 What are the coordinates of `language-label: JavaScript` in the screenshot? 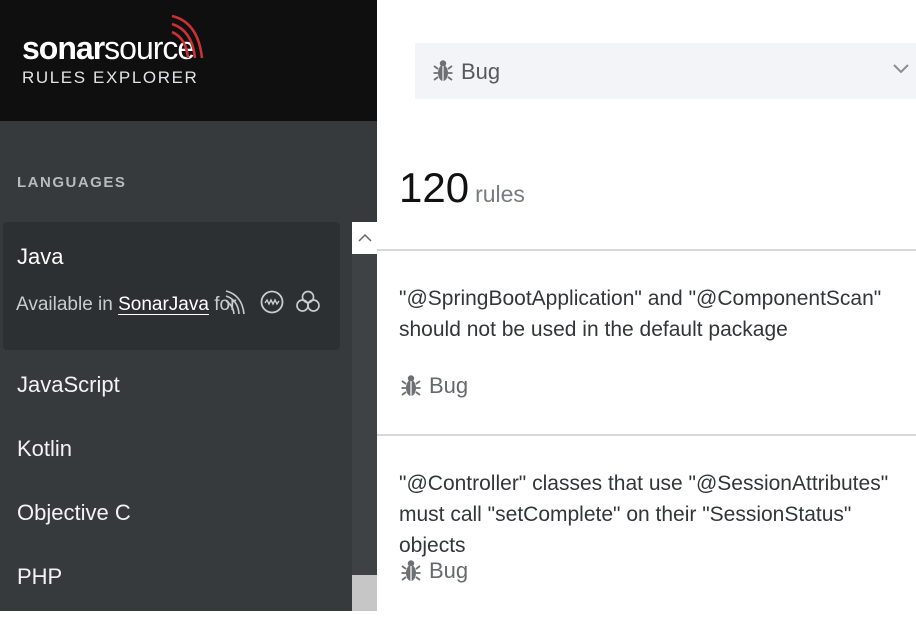 It's located at (68, 384).